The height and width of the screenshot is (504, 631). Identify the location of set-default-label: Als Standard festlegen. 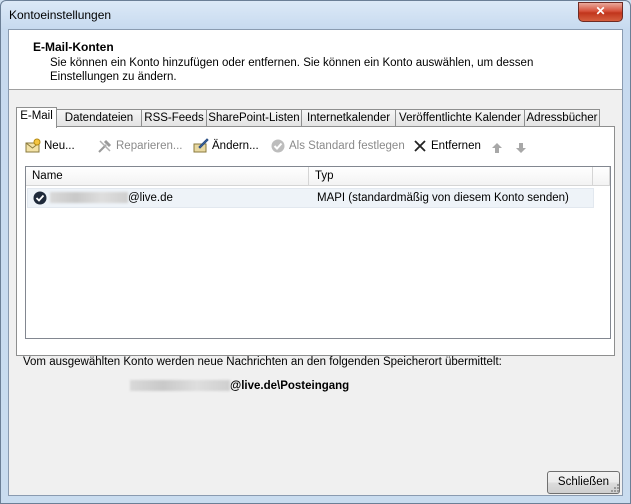
(347, 146).